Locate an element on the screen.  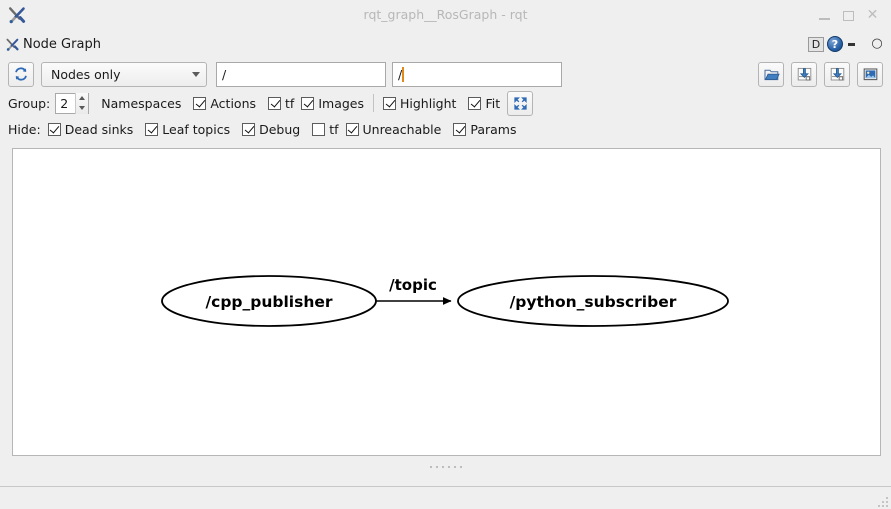
toolbar-export-buttons is located at coordinates (820, 74).